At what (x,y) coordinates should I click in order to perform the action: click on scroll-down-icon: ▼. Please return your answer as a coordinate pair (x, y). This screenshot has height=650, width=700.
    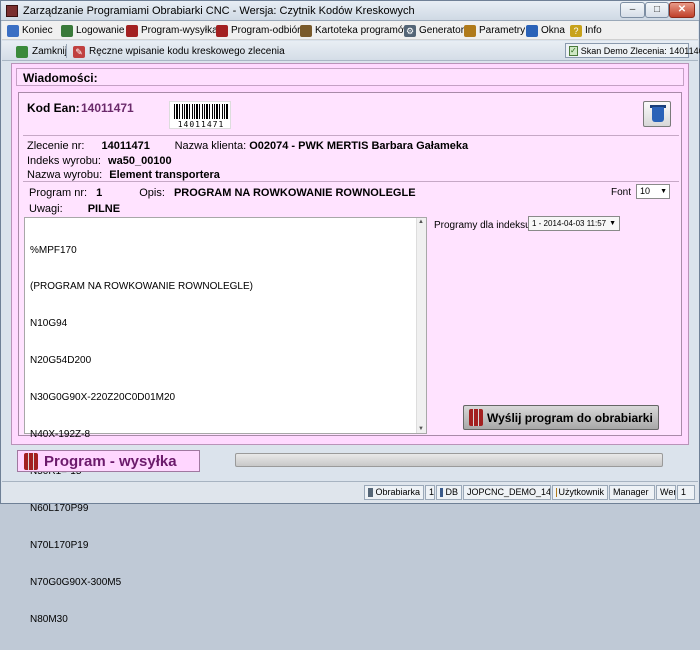
    Looking at the image, I should click on (421, 429).